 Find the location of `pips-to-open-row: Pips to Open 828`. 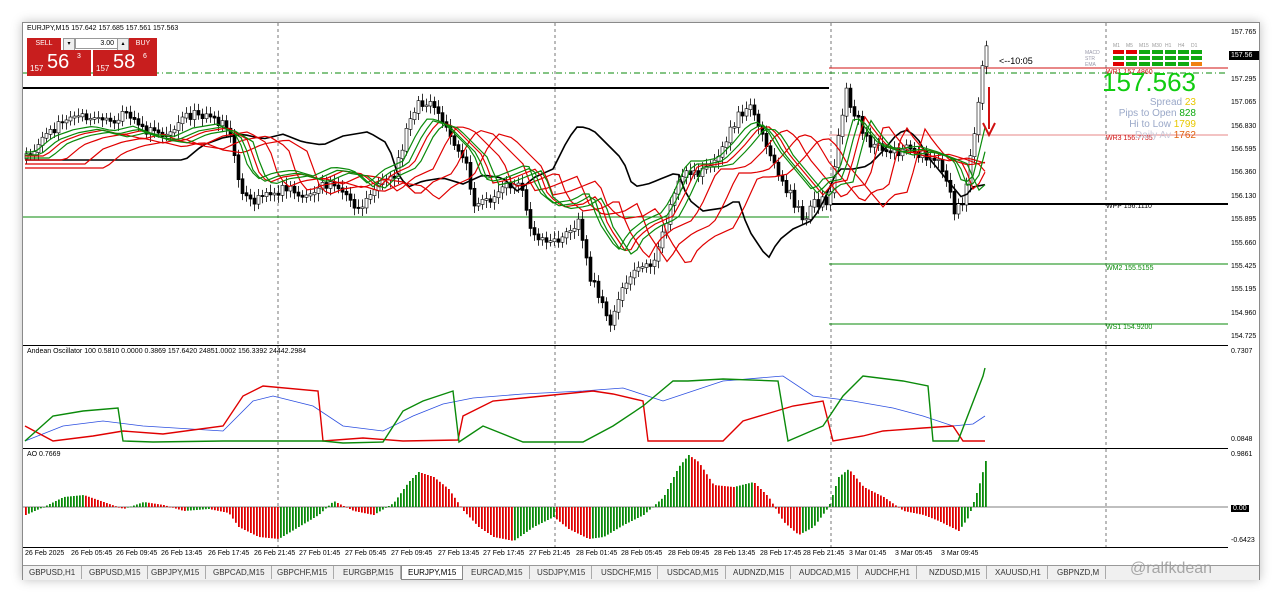

pips-to-open-row: Pips to Open 828 is located at coordinates (1157, 113).